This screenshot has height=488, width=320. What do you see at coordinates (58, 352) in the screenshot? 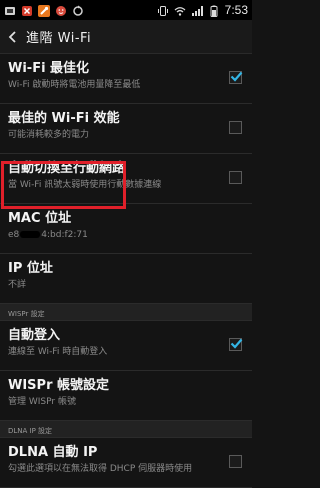
I see `setting-subtitle: 連線至 Wi-Fi 時自動登入` at bounding box center [58, 352].